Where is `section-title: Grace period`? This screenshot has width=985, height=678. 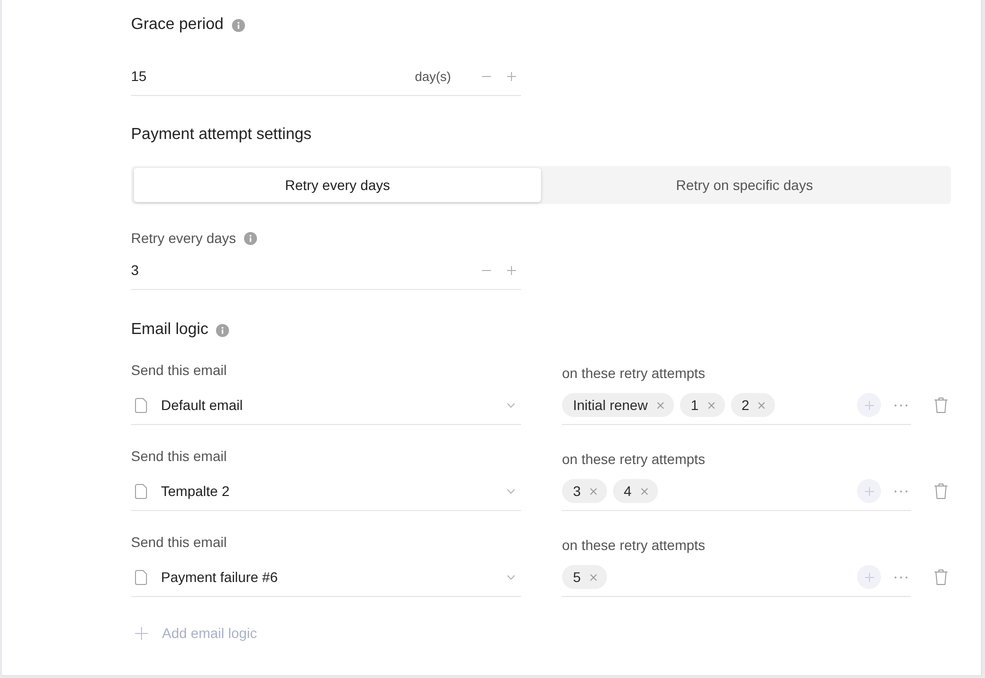
section-title: Grace period is located at coordinates (177, 25).